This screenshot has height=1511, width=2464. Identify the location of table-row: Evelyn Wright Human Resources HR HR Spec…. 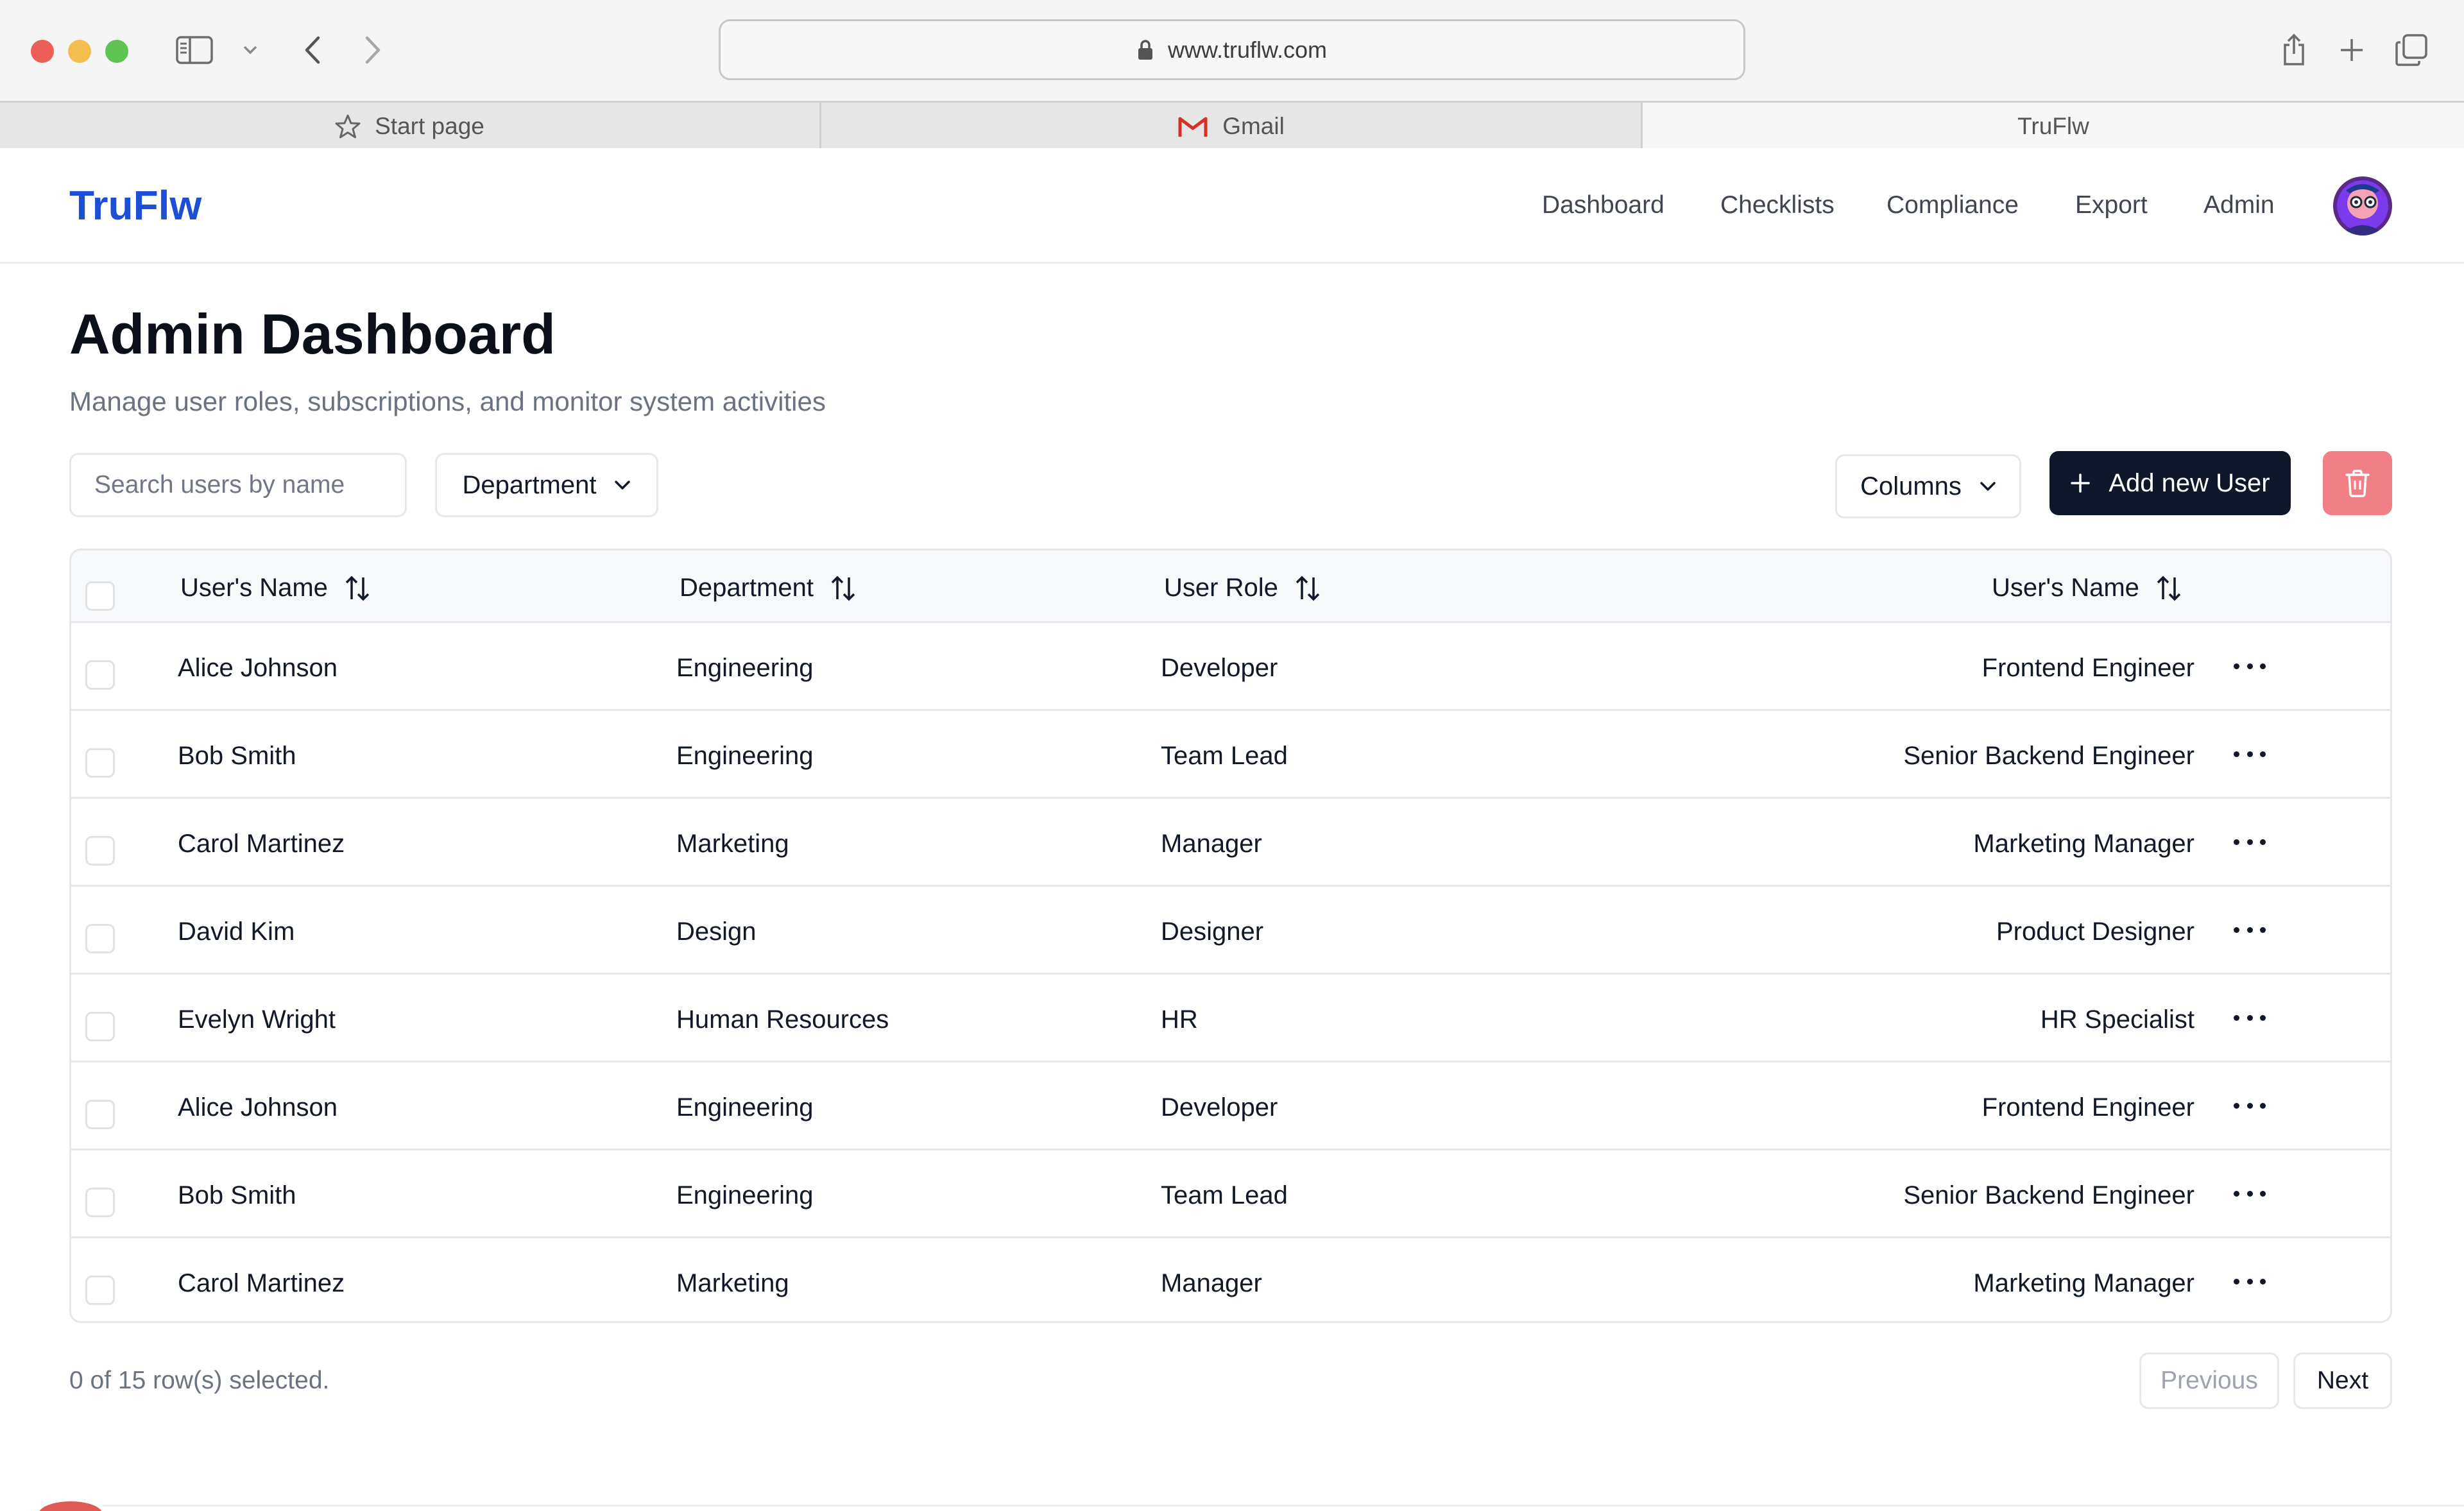
(1230, 1019).